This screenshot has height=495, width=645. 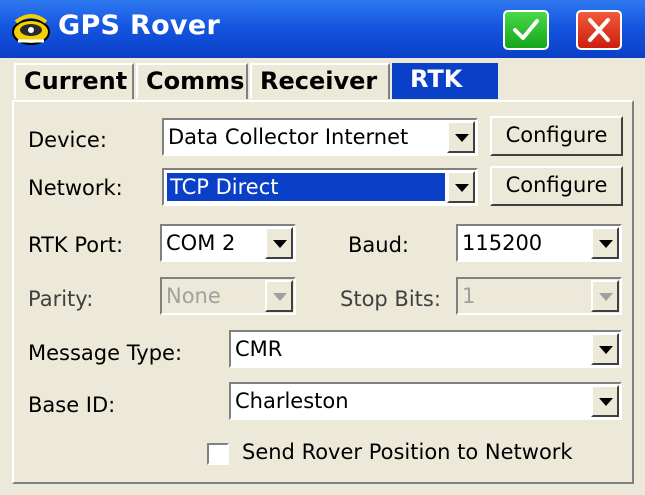 What do you see at coordinates (193, 296) in the screenshot?
I see `parity-value: None` at bounding box center [193, 296].